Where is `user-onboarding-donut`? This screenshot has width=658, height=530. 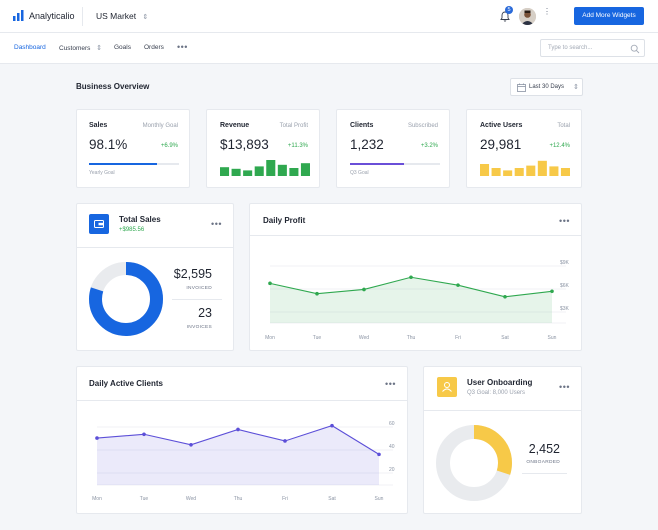
user-onboarding-donut is located at coordinates (474, 463).